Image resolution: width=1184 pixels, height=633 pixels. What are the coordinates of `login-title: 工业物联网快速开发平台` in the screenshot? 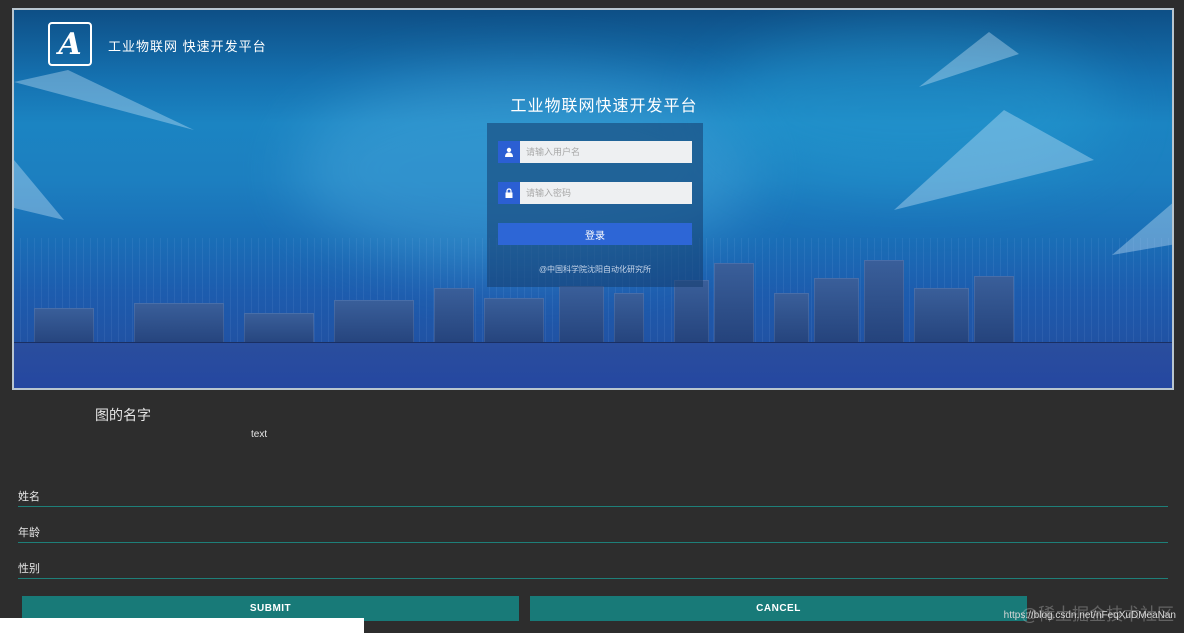 It's located at (604, 106).